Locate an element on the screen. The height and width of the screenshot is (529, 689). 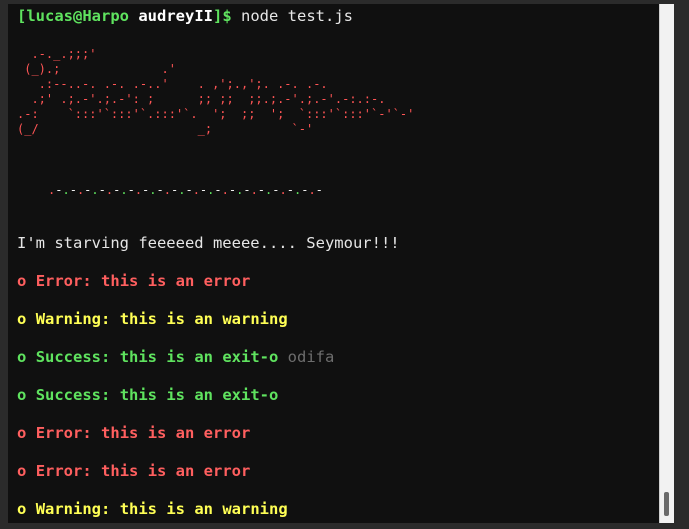
prompt-user-host: [lucas@Harpo is located at coordinates (73, 16).